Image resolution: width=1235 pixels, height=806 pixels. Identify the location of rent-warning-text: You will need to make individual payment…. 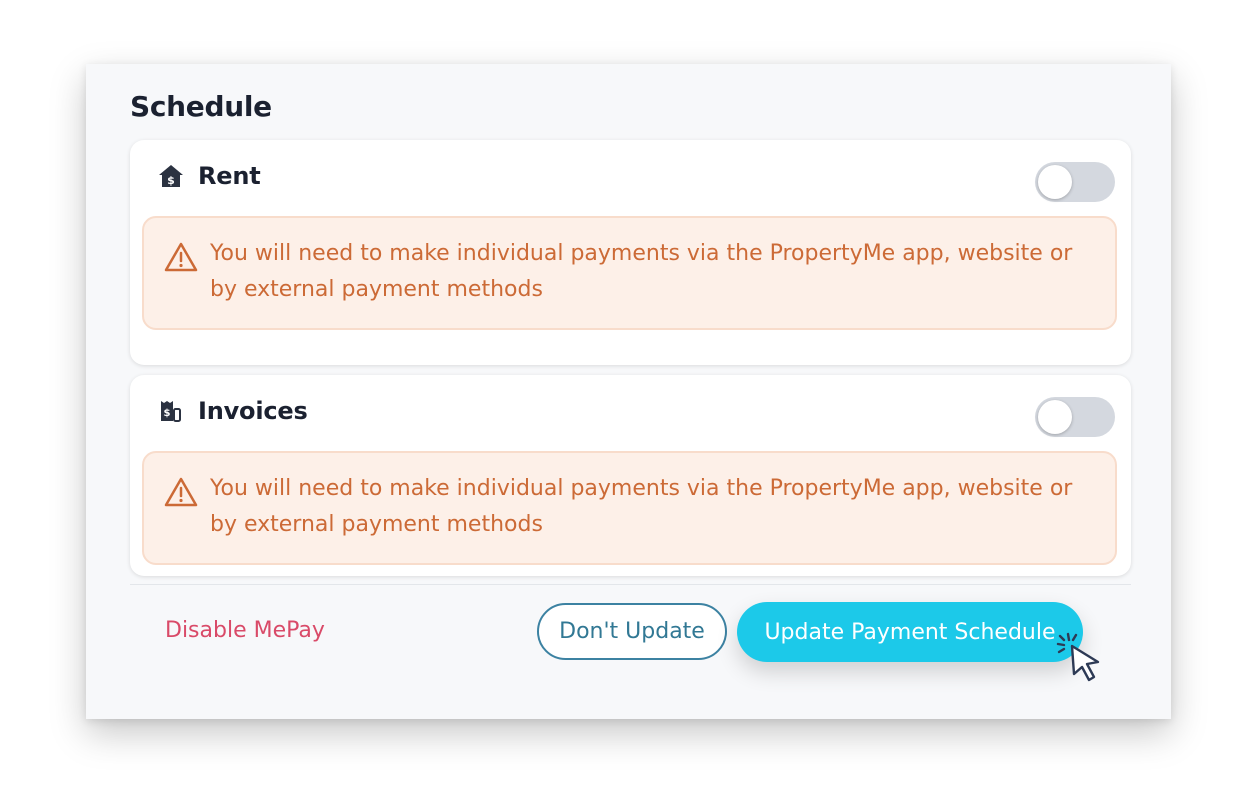
(641, 271).